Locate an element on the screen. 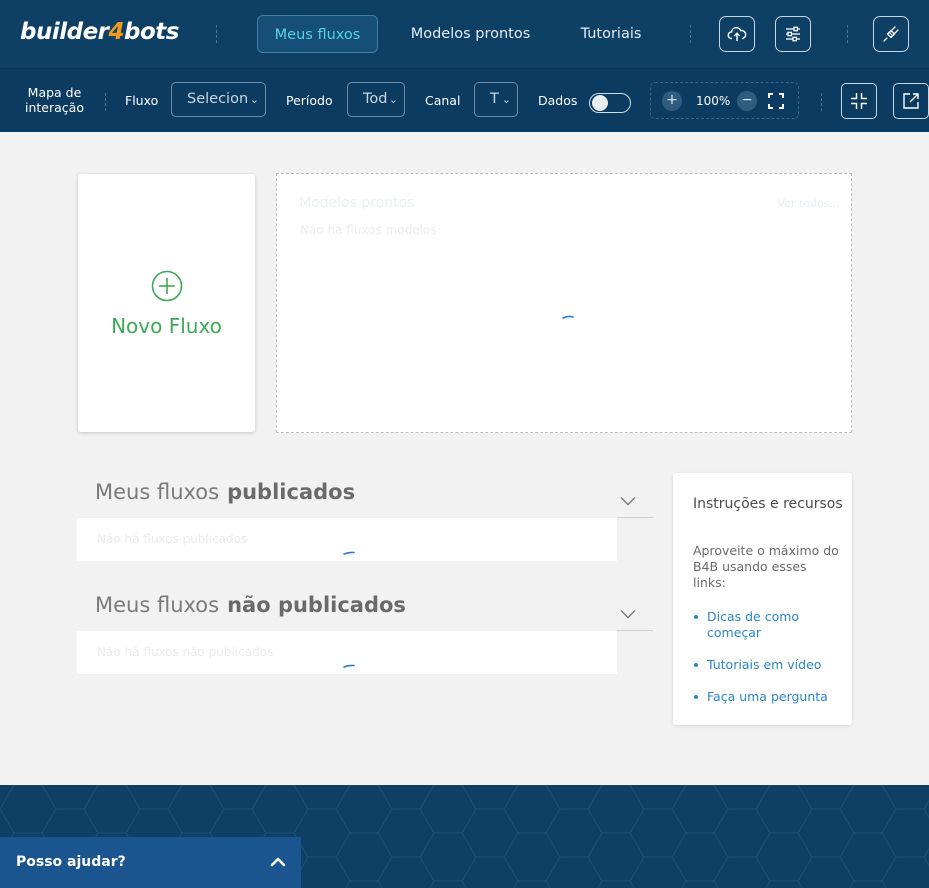  zoom-out-button: − is located at coordinates (747, 101).